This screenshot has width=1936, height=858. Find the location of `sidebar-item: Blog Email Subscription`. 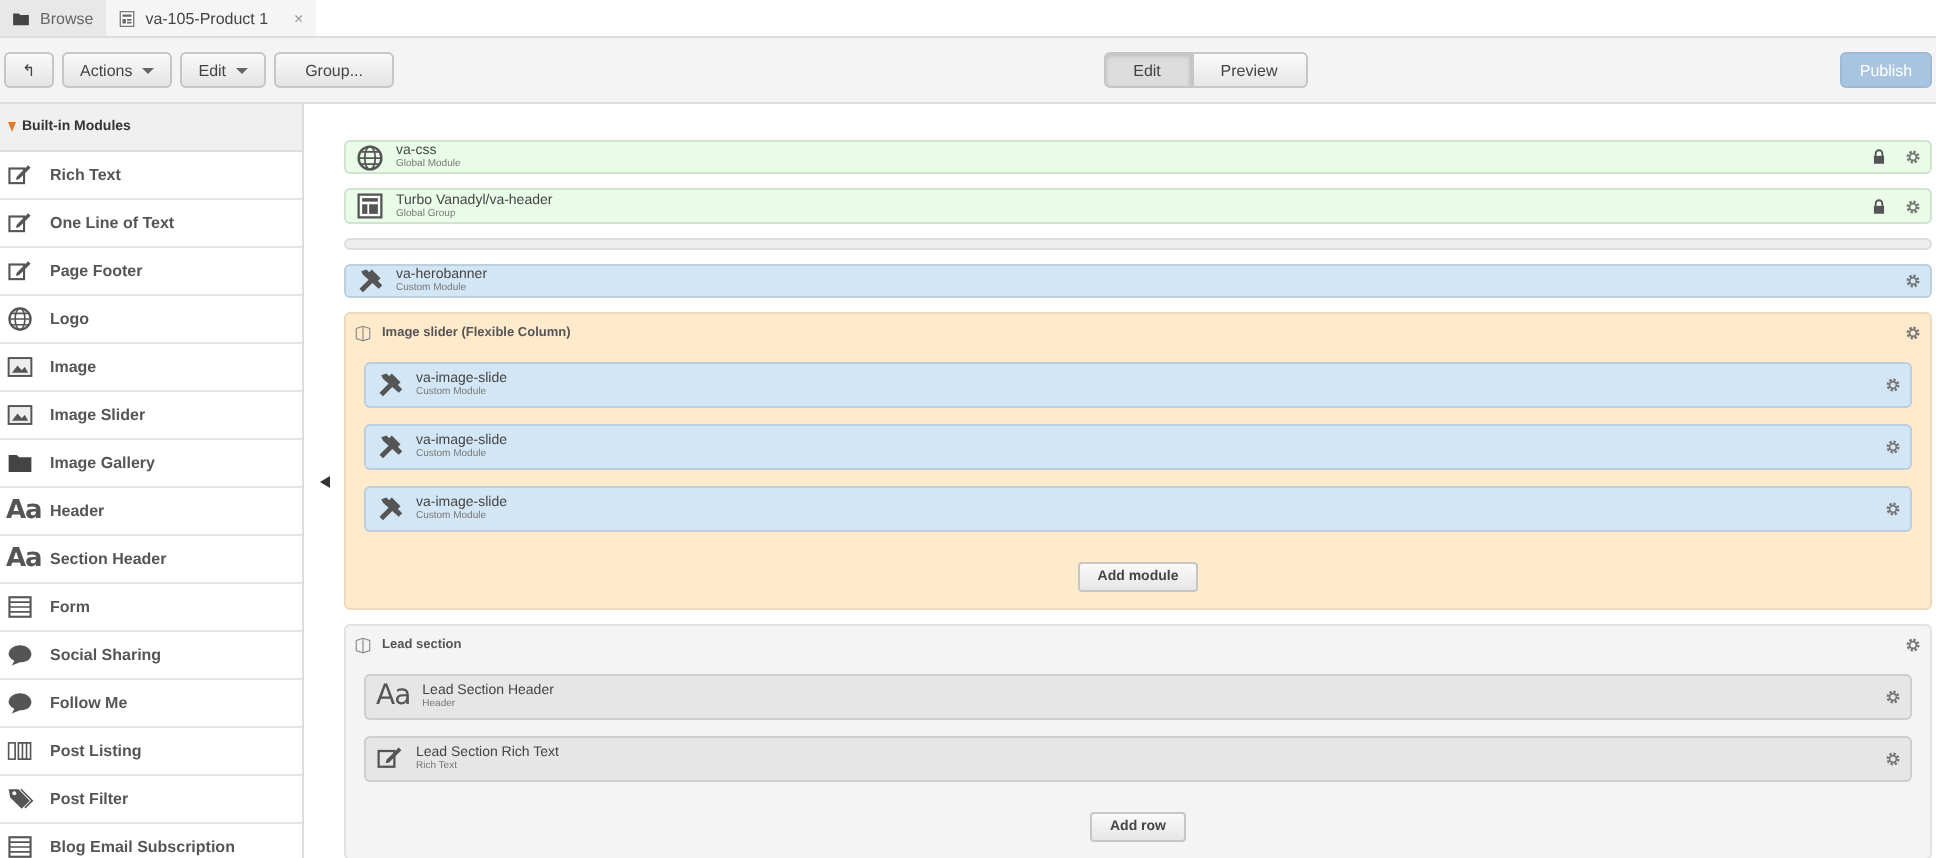

sidebar-item: Blog Email Subscription is located at coordinates (151, 841).